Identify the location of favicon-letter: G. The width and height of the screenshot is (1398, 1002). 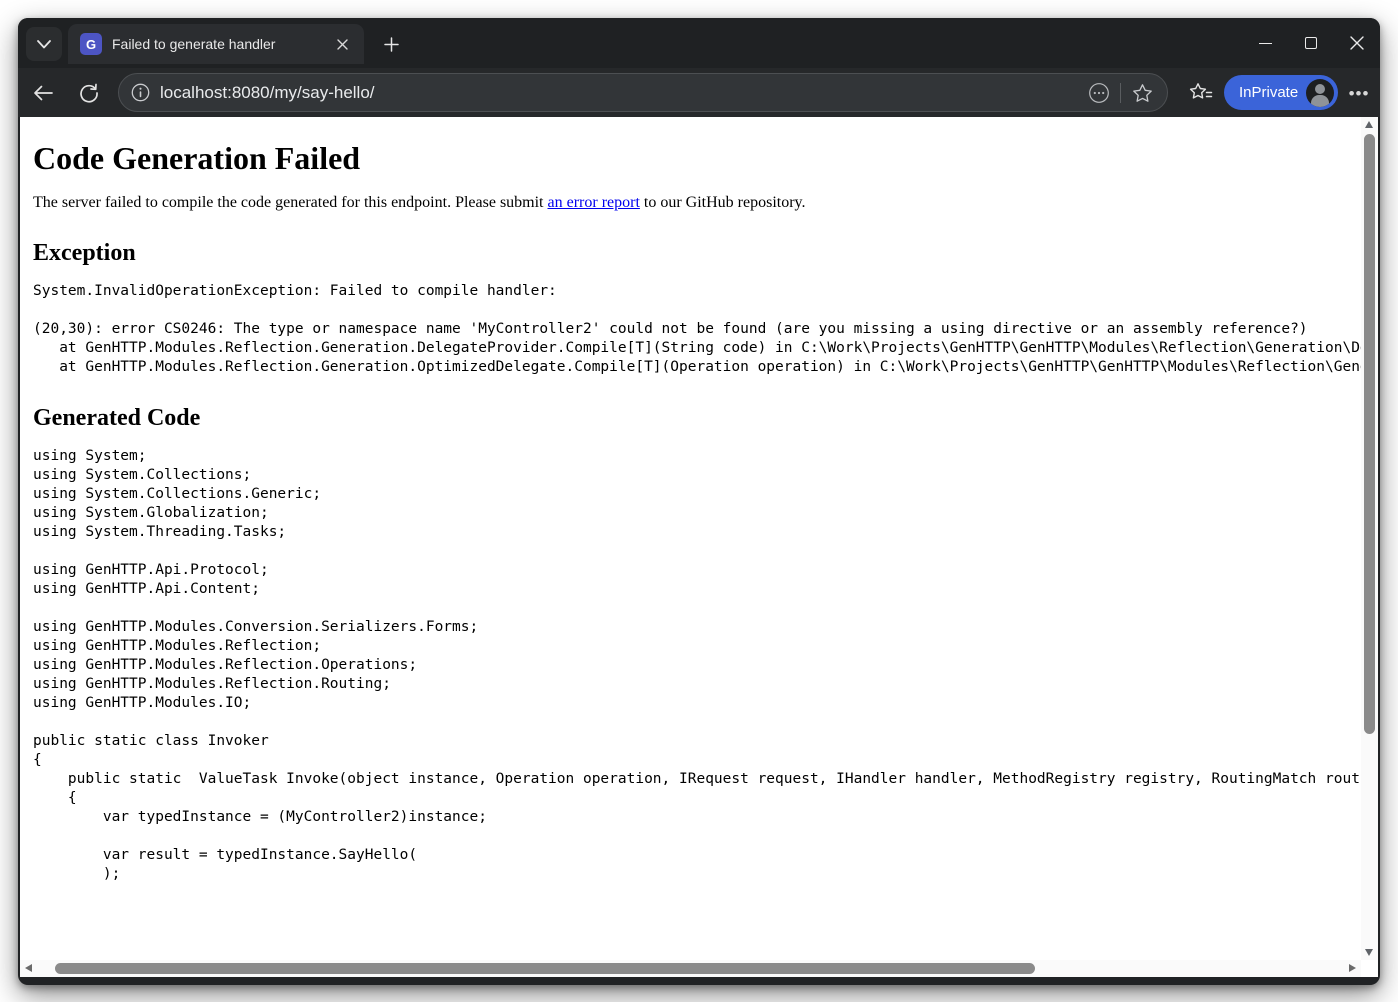
(91, 44).